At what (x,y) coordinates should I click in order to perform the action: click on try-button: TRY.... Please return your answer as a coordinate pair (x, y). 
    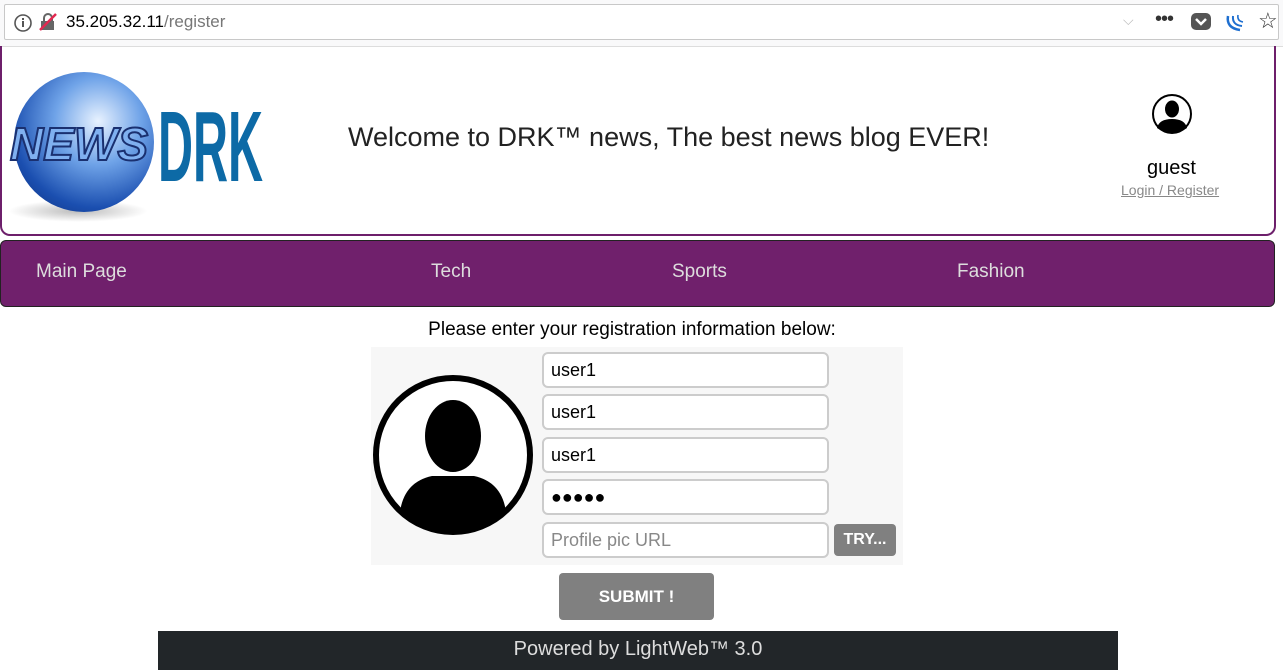
    Looking at the image, I should click on (865, 540).